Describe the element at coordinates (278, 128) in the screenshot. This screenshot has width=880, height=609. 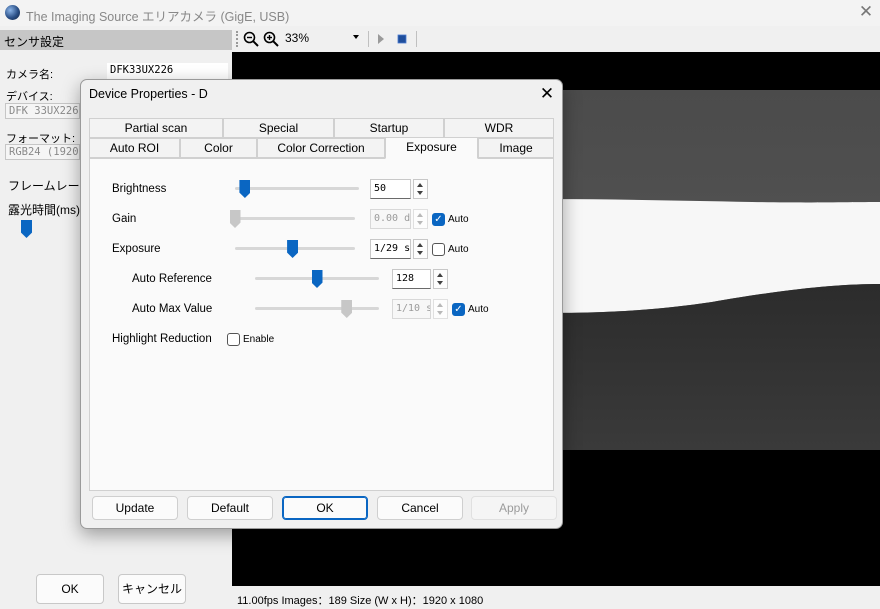
I see `tab-special: Special` at that location.